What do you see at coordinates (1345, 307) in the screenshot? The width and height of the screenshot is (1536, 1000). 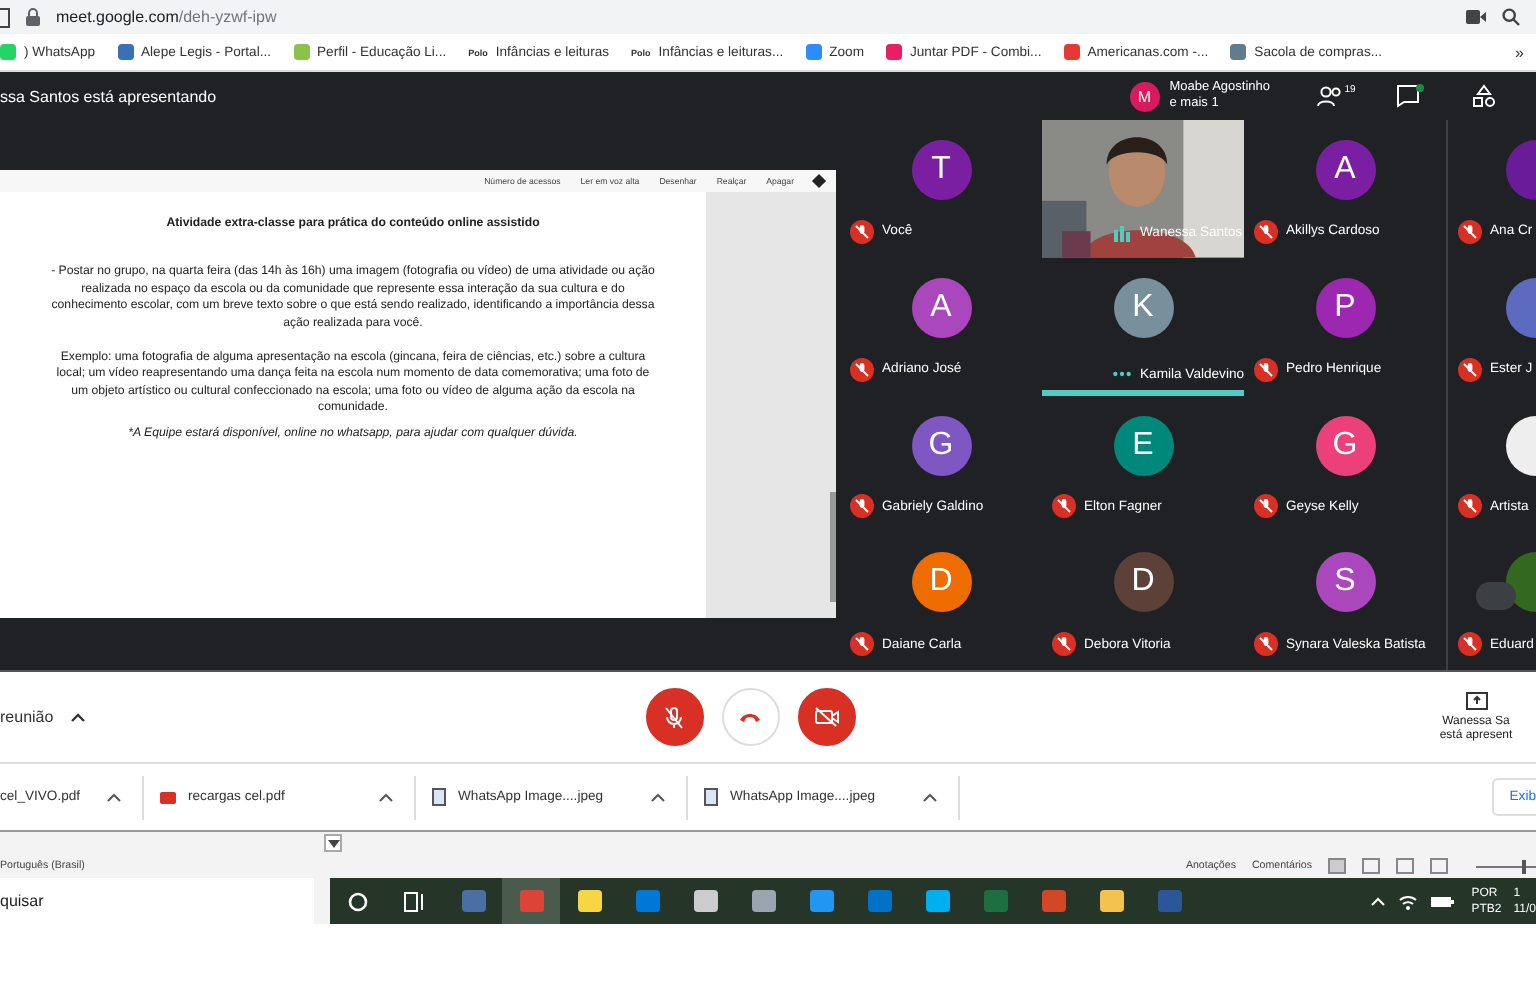 I see `avatar: P` at bounding box center [1345, 307].